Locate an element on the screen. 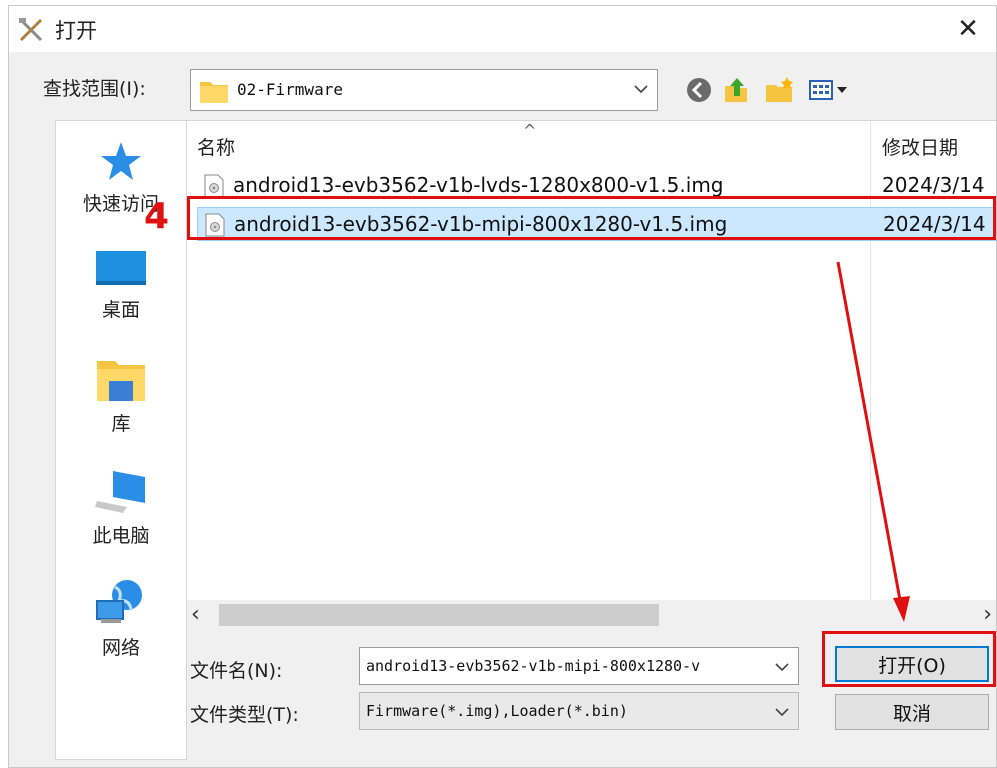  tools-icon is located at coordinates (31, 30).